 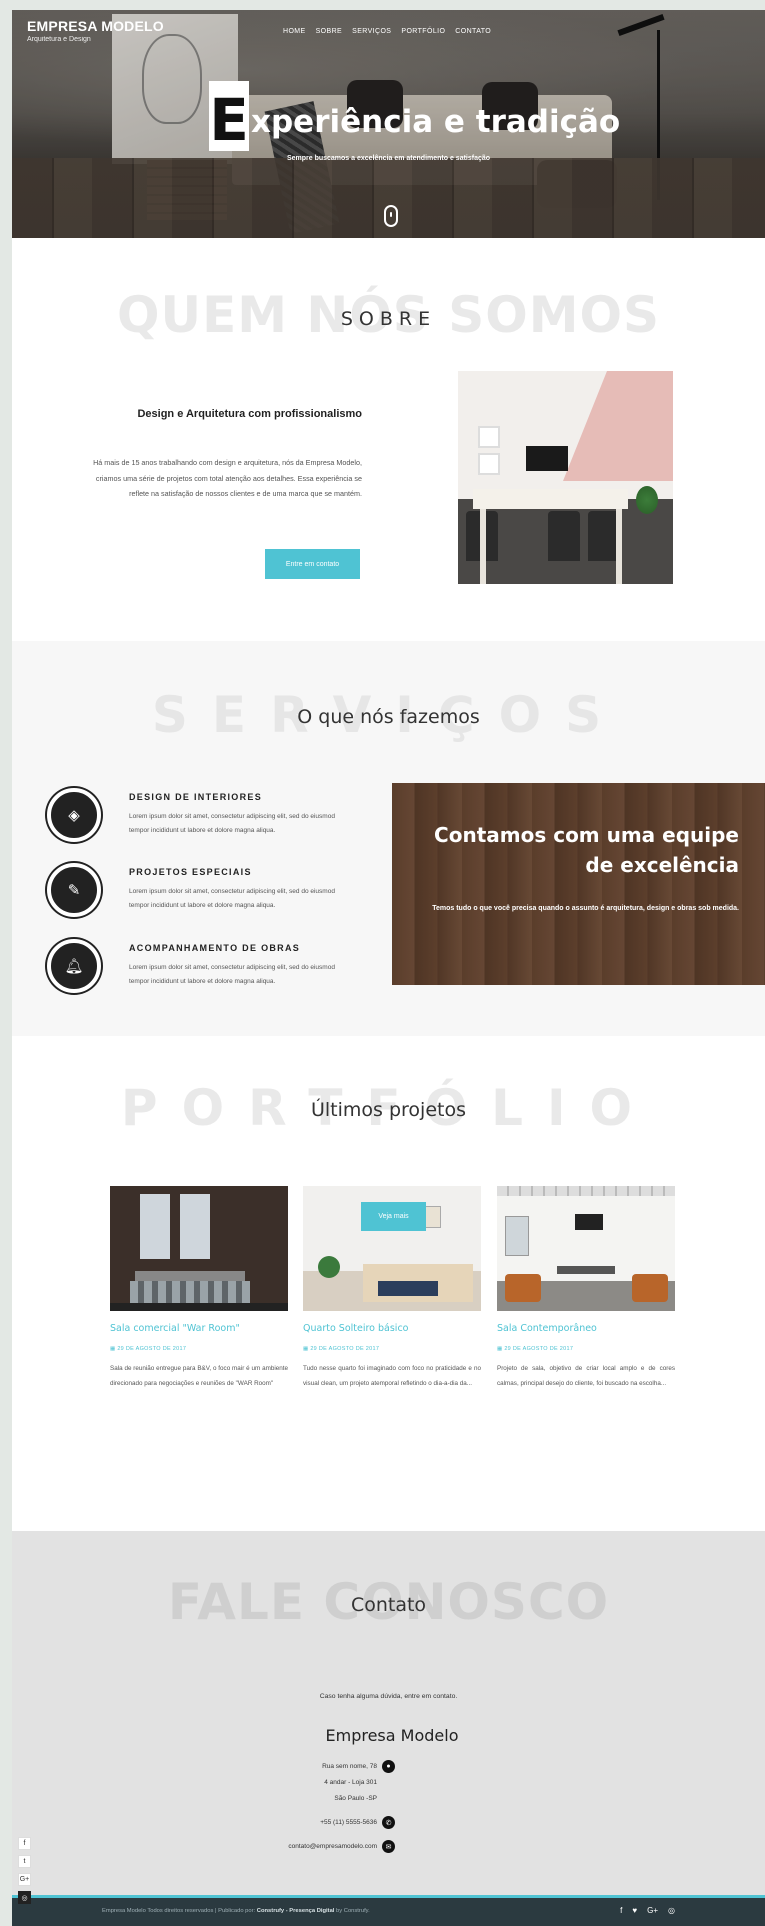 I want to click on pencil-icon: ✎, so click(x=74, y=890).